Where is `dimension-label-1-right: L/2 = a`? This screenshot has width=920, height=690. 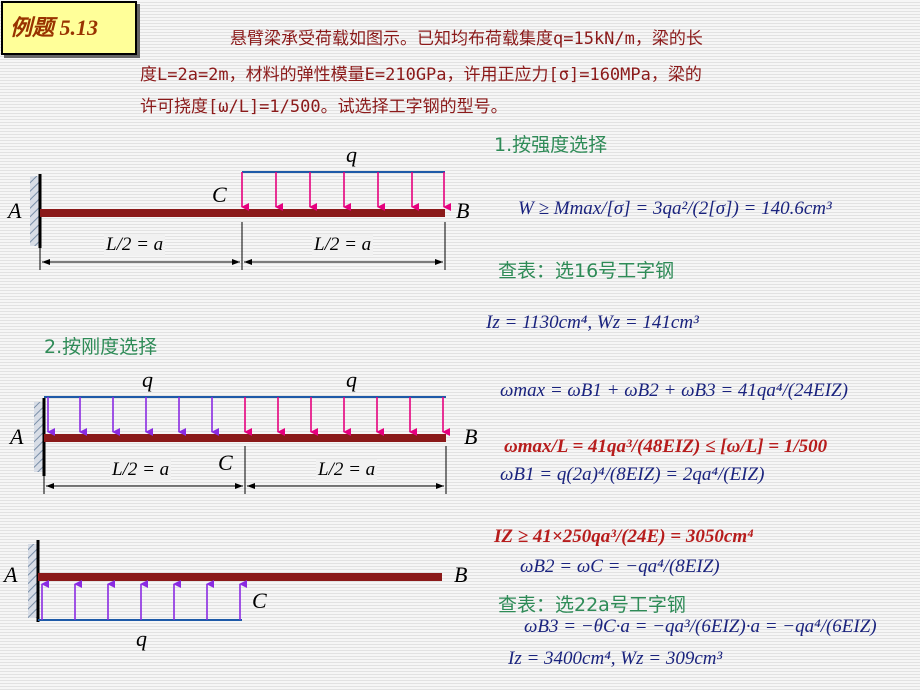 dimension-label-1-right: L/2 = a is located at coordinates (343, 245).